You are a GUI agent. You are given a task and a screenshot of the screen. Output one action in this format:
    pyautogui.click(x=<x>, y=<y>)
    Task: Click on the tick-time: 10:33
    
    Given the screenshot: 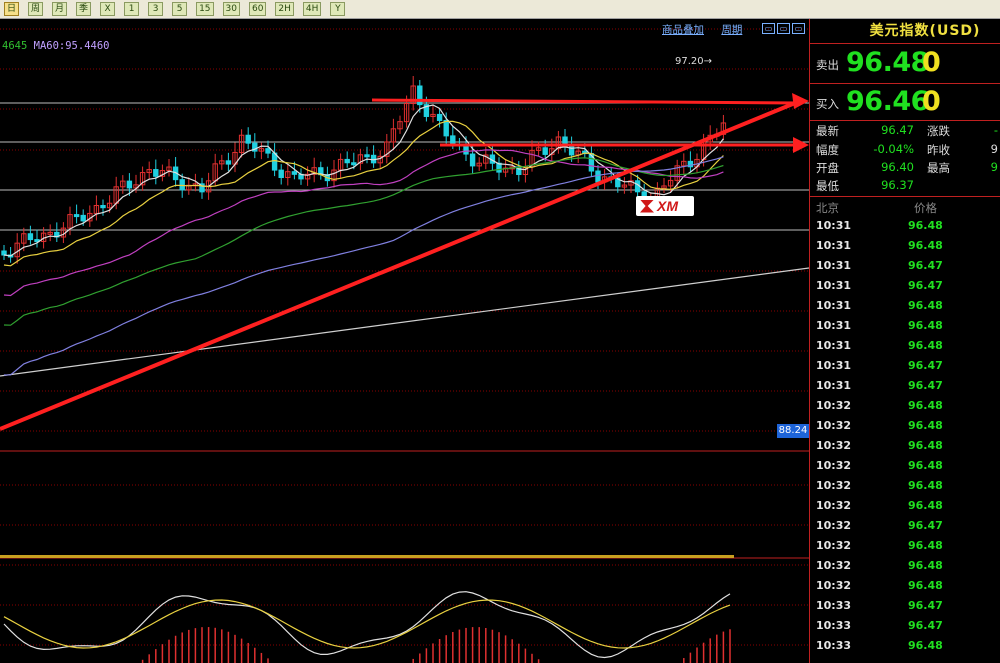 What is the action you would take?
    pyautogui.click(x=834, y=645)
    